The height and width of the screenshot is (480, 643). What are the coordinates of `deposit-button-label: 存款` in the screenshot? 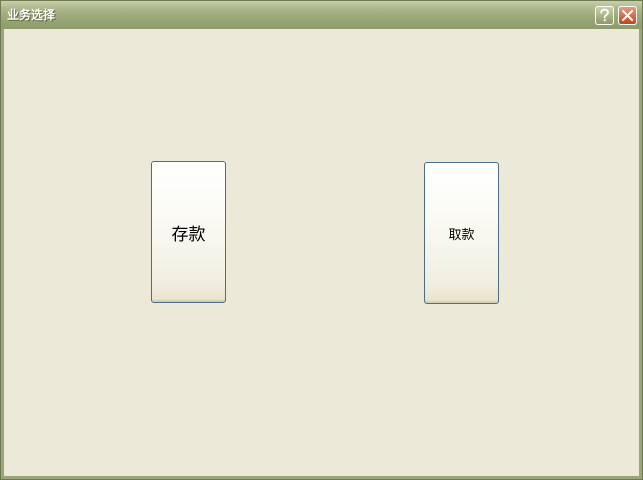 It's located at (188, 234).